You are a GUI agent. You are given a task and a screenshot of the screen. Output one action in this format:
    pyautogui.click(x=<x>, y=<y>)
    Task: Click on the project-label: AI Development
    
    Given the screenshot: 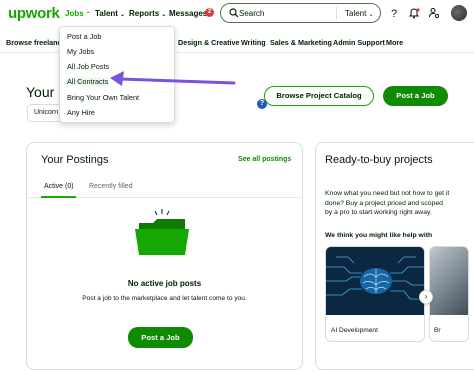 What is the action you would take?
    pyautogui.click(x=354, y=330)
    